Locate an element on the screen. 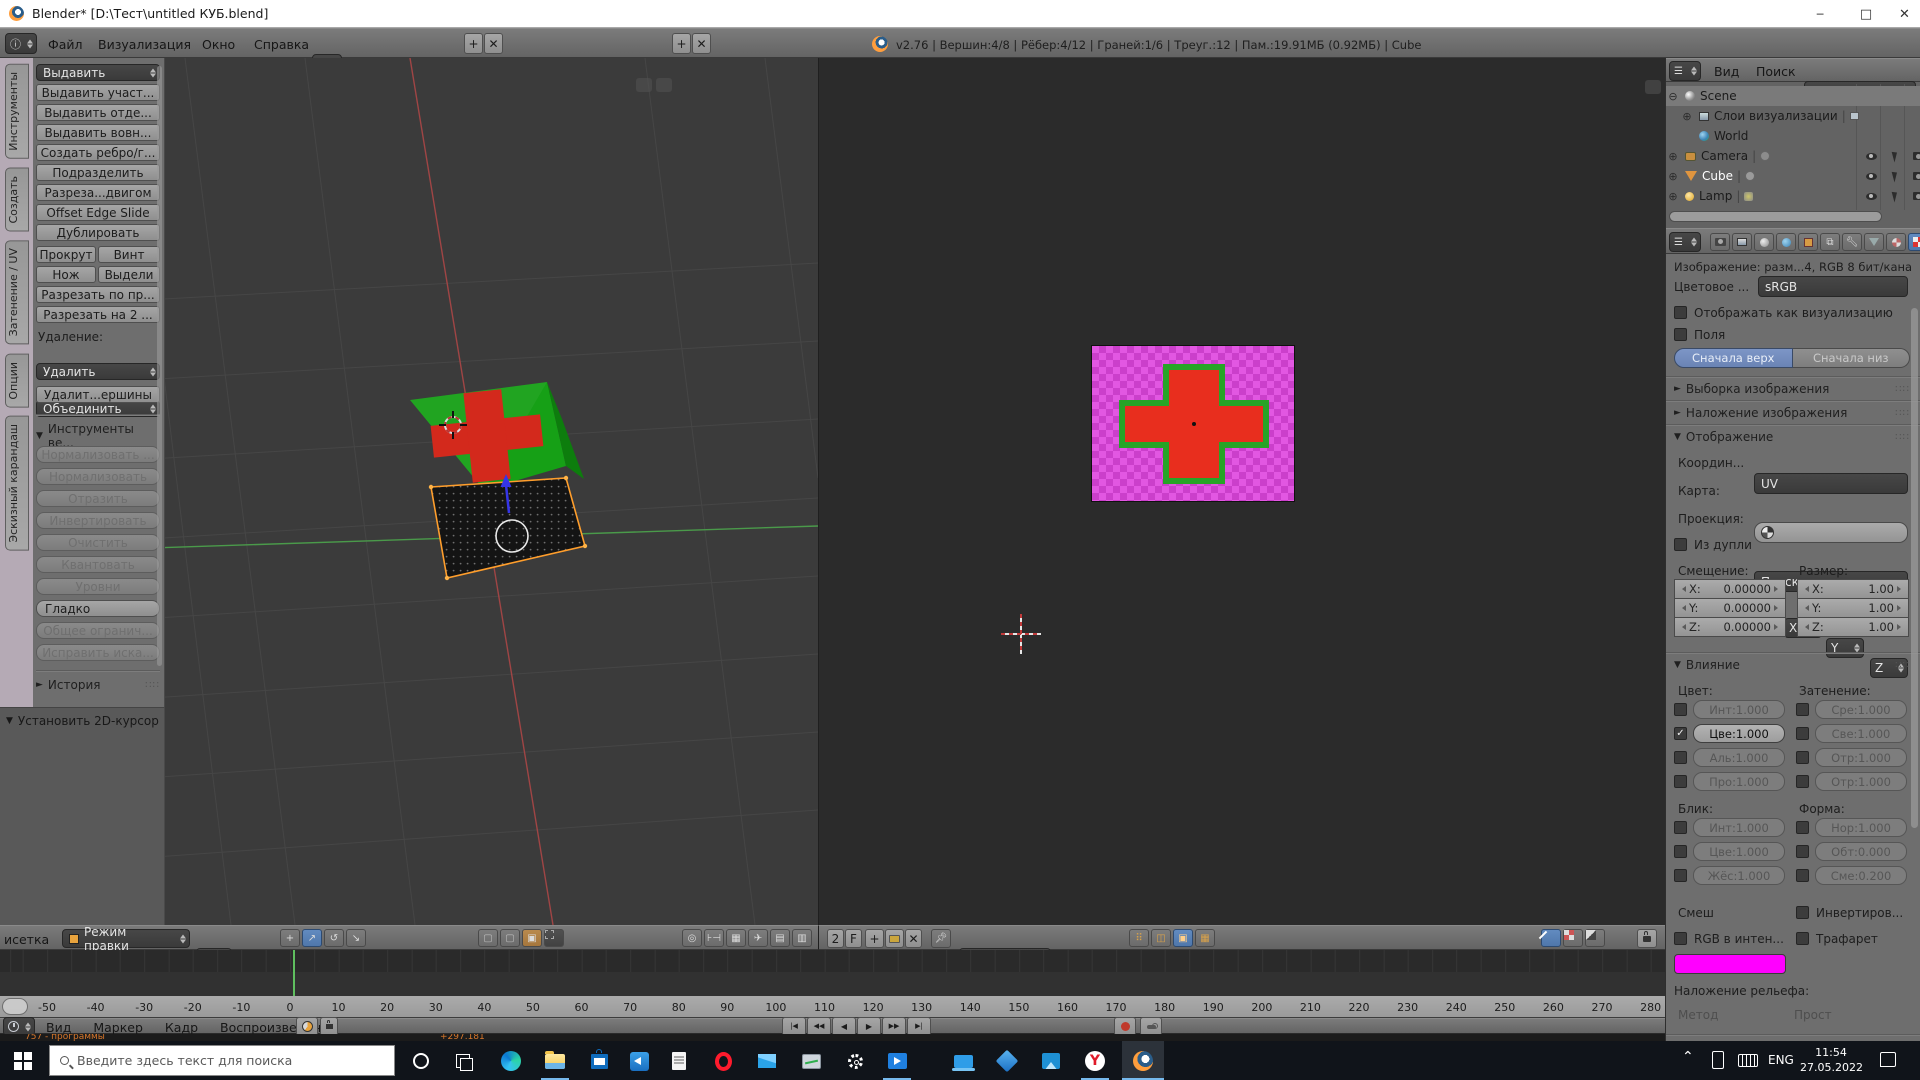  offset-value-slider: Y: 0.00000 is located at coordinates (1730, 608).